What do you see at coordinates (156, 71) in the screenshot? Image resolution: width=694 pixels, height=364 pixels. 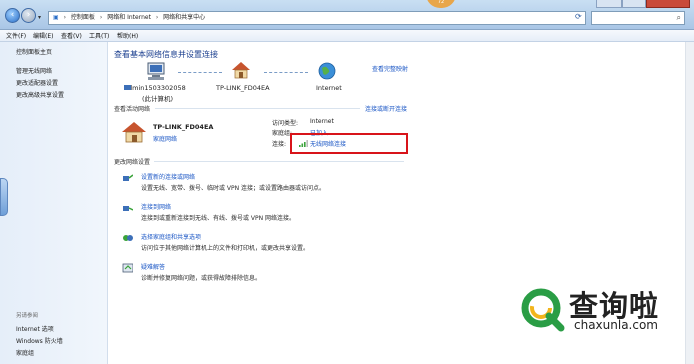 I see `computer-icon` at bounding box center [156, 71].